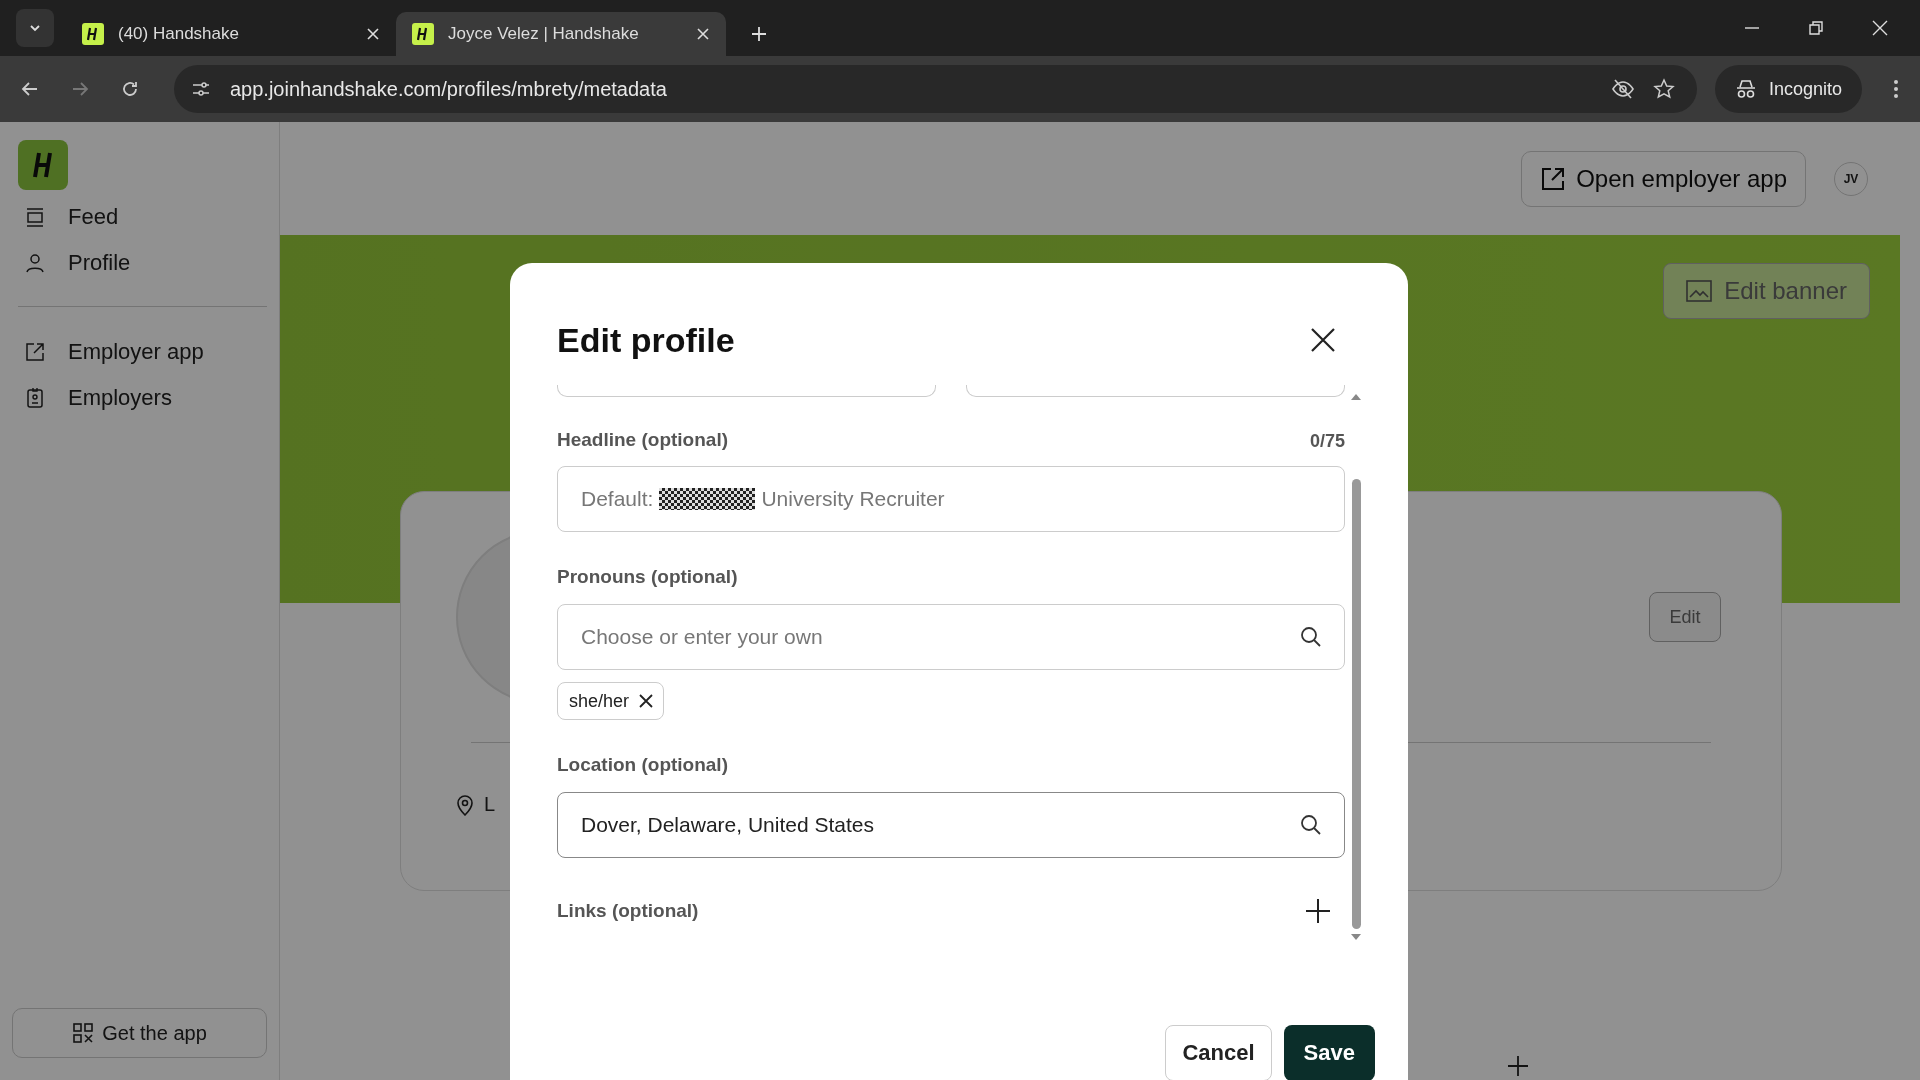  What do you see at coordinates (142, 263) in the screenshot?
I see `sidebar-item: Profile` at bounding box center [142, 263].